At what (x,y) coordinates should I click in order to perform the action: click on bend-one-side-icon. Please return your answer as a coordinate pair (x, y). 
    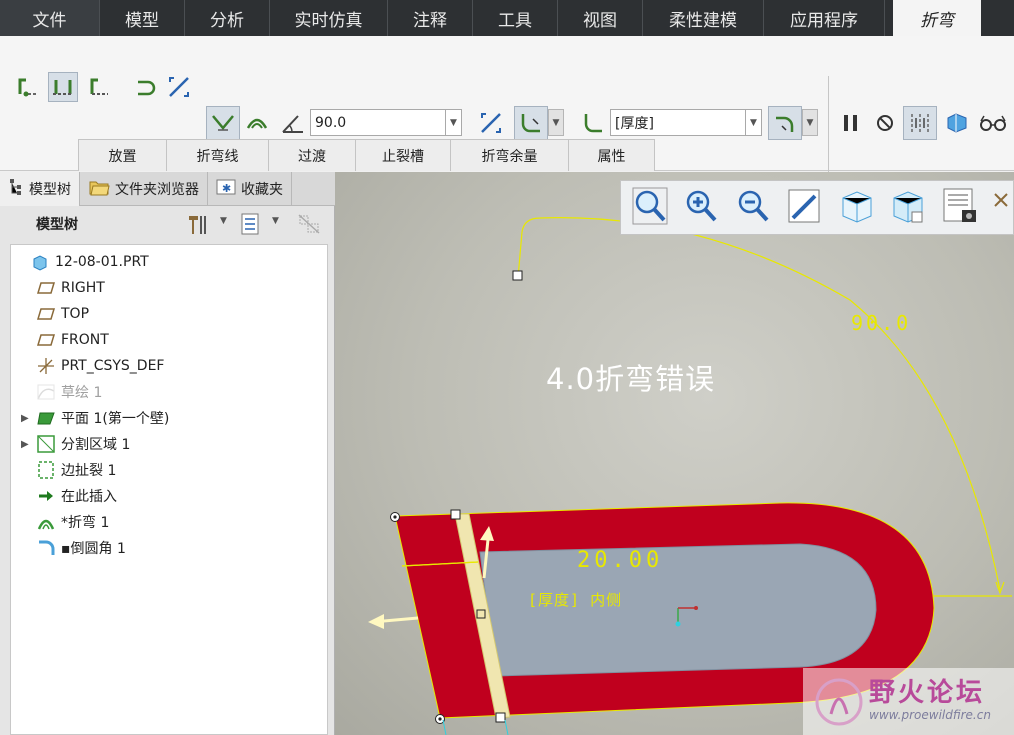
    Looking at the image, I should click on (99, 87).